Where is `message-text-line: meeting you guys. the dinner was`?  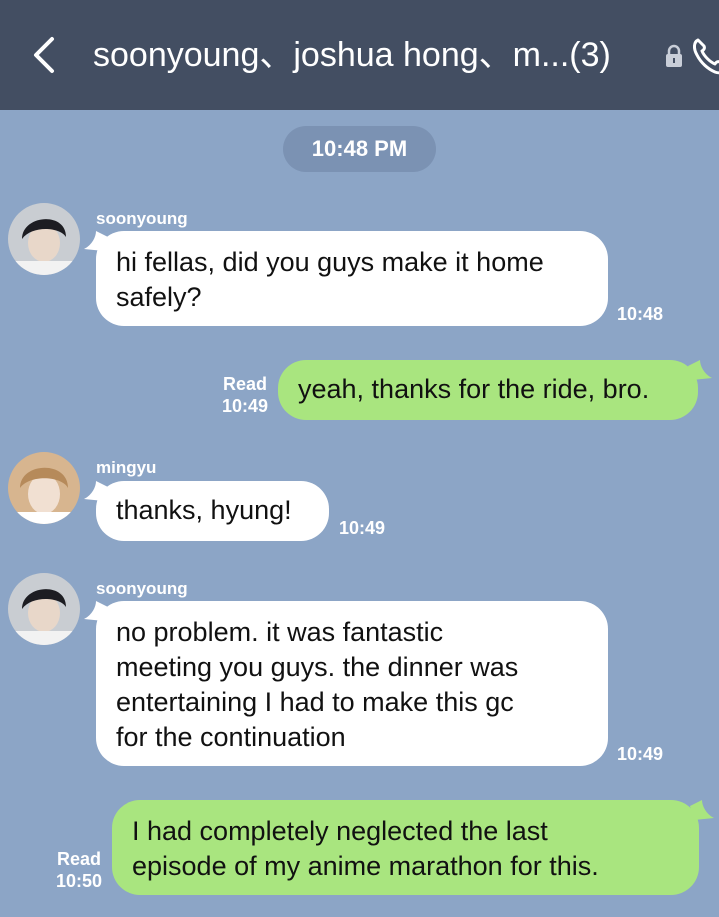 message-text-line: meeting you guys. the dinner was is located at coordinates (317, 667).